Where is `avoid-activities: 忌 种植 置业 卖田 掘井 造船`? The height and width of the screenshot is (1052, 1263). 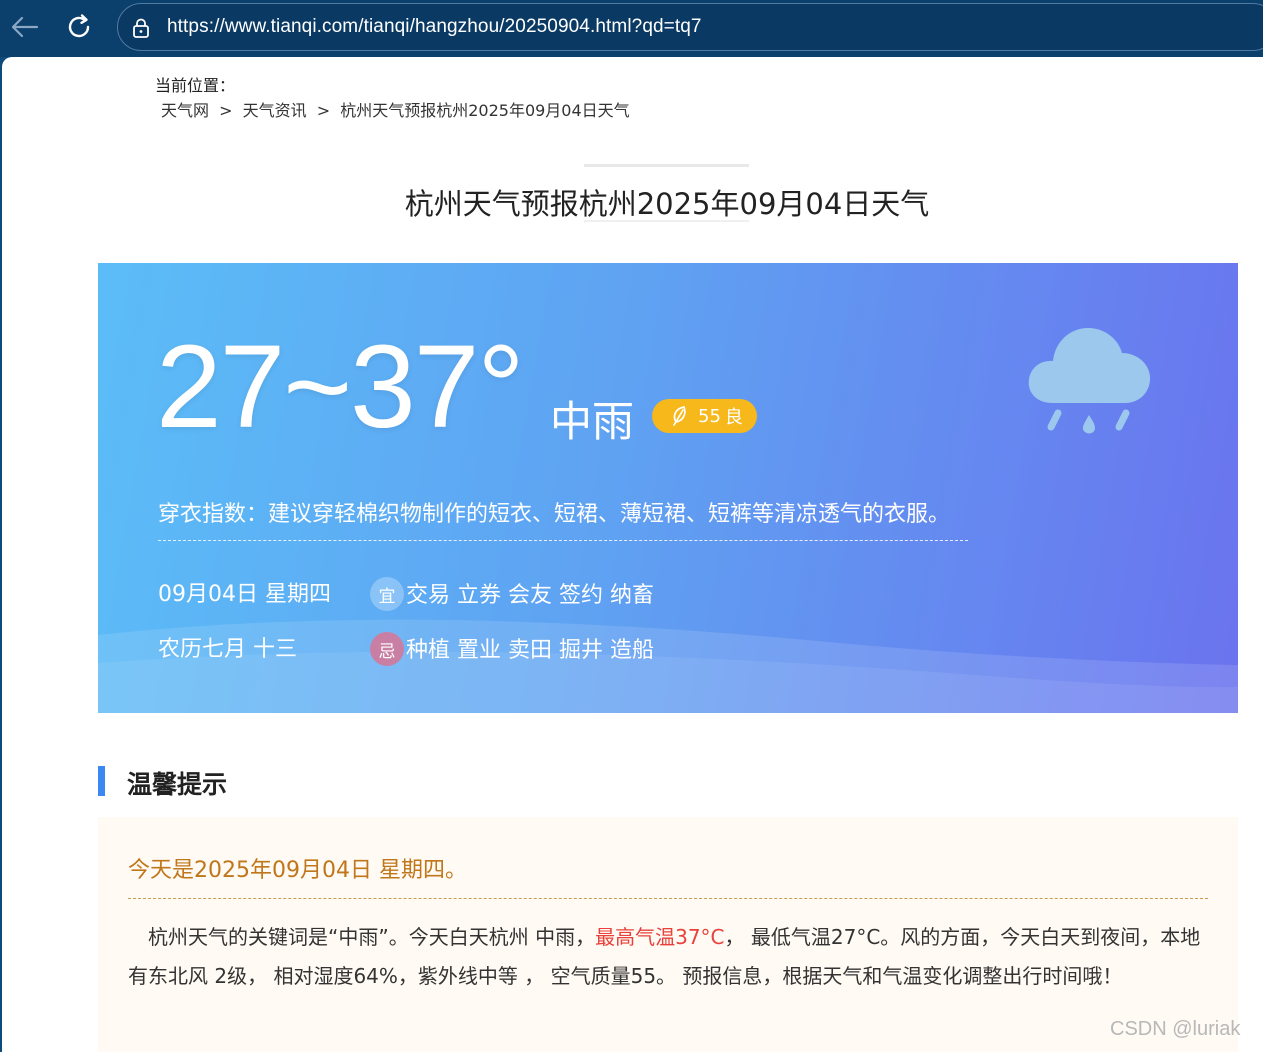 avoid-activities: 忌 种植 置业 卖田 掘井 造船 is located at coordinates (512, 647).